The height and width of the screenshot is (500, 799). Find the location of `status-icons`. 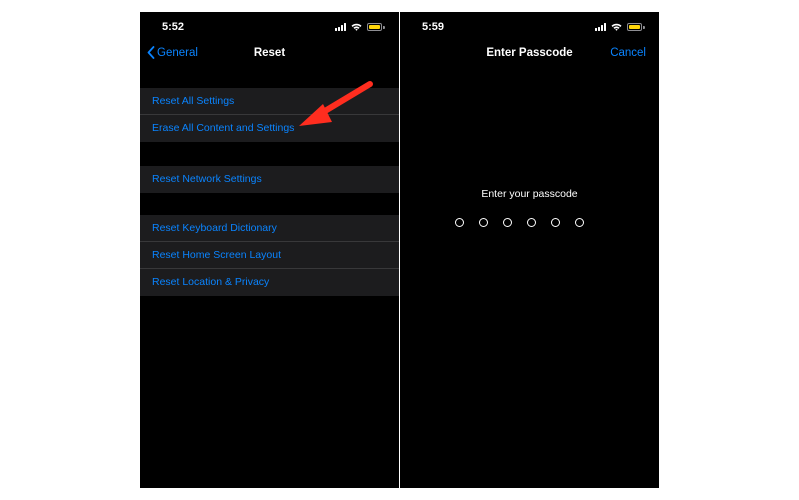

status-icons is located at coordinates (620, 27).